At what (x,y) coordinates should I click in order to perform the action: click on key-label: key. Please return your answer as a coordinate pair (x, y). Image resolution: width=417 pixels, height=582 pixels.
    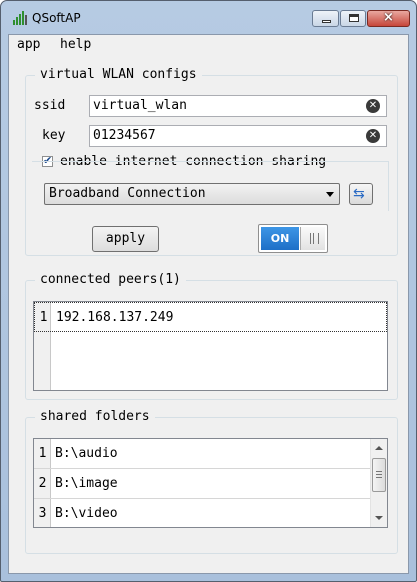
    Looking at the image, I should click on (54, 135).